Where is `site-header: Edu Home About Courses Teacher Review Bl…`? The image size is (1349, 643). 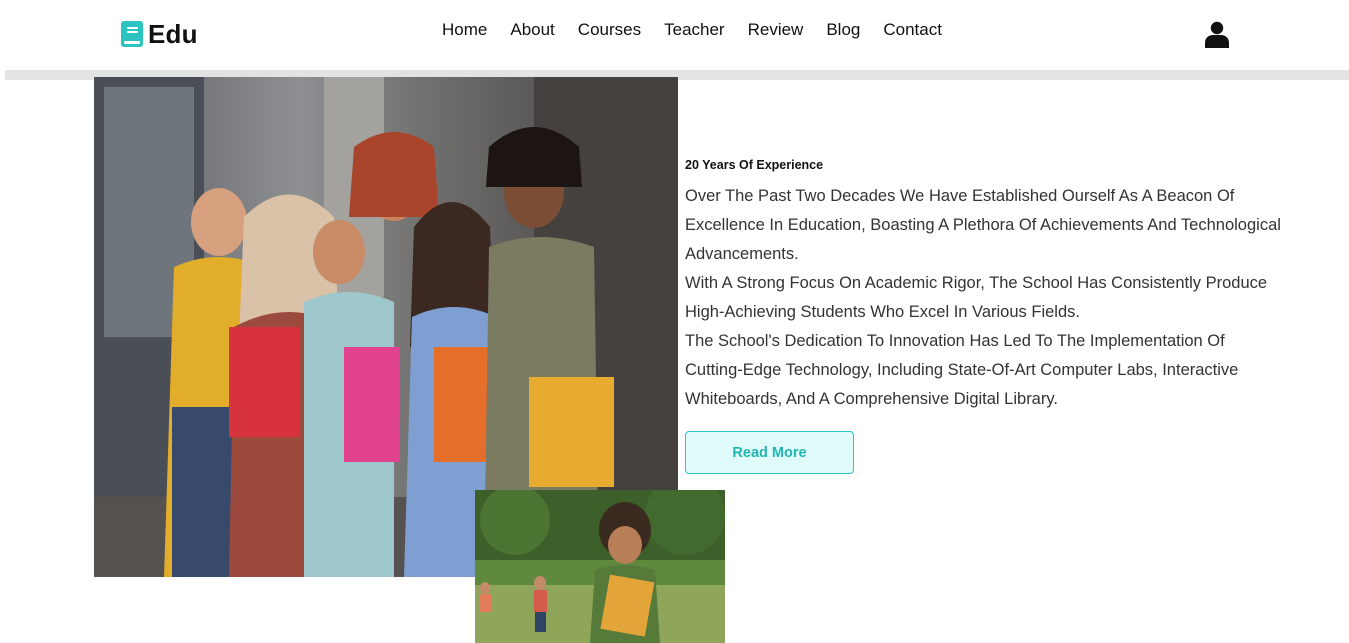 site-header: Edu Home About Courses Teacher Review Bl… is located at coordinates (674, 35).